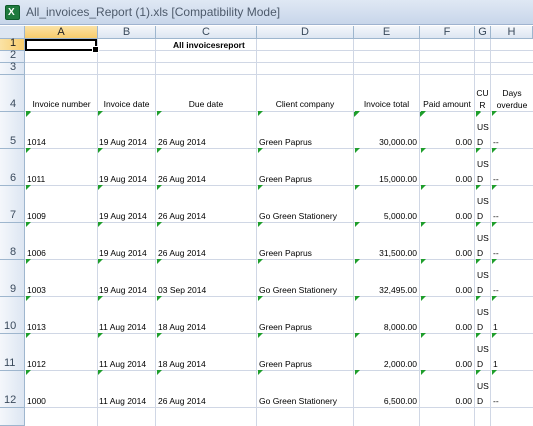 Image resolution: width=533 pixels, height=426 pixels. Describe the element at coordinates (385, 216) in the screenshot. I see `cell-invoice-total: 5,000.00` at that location.